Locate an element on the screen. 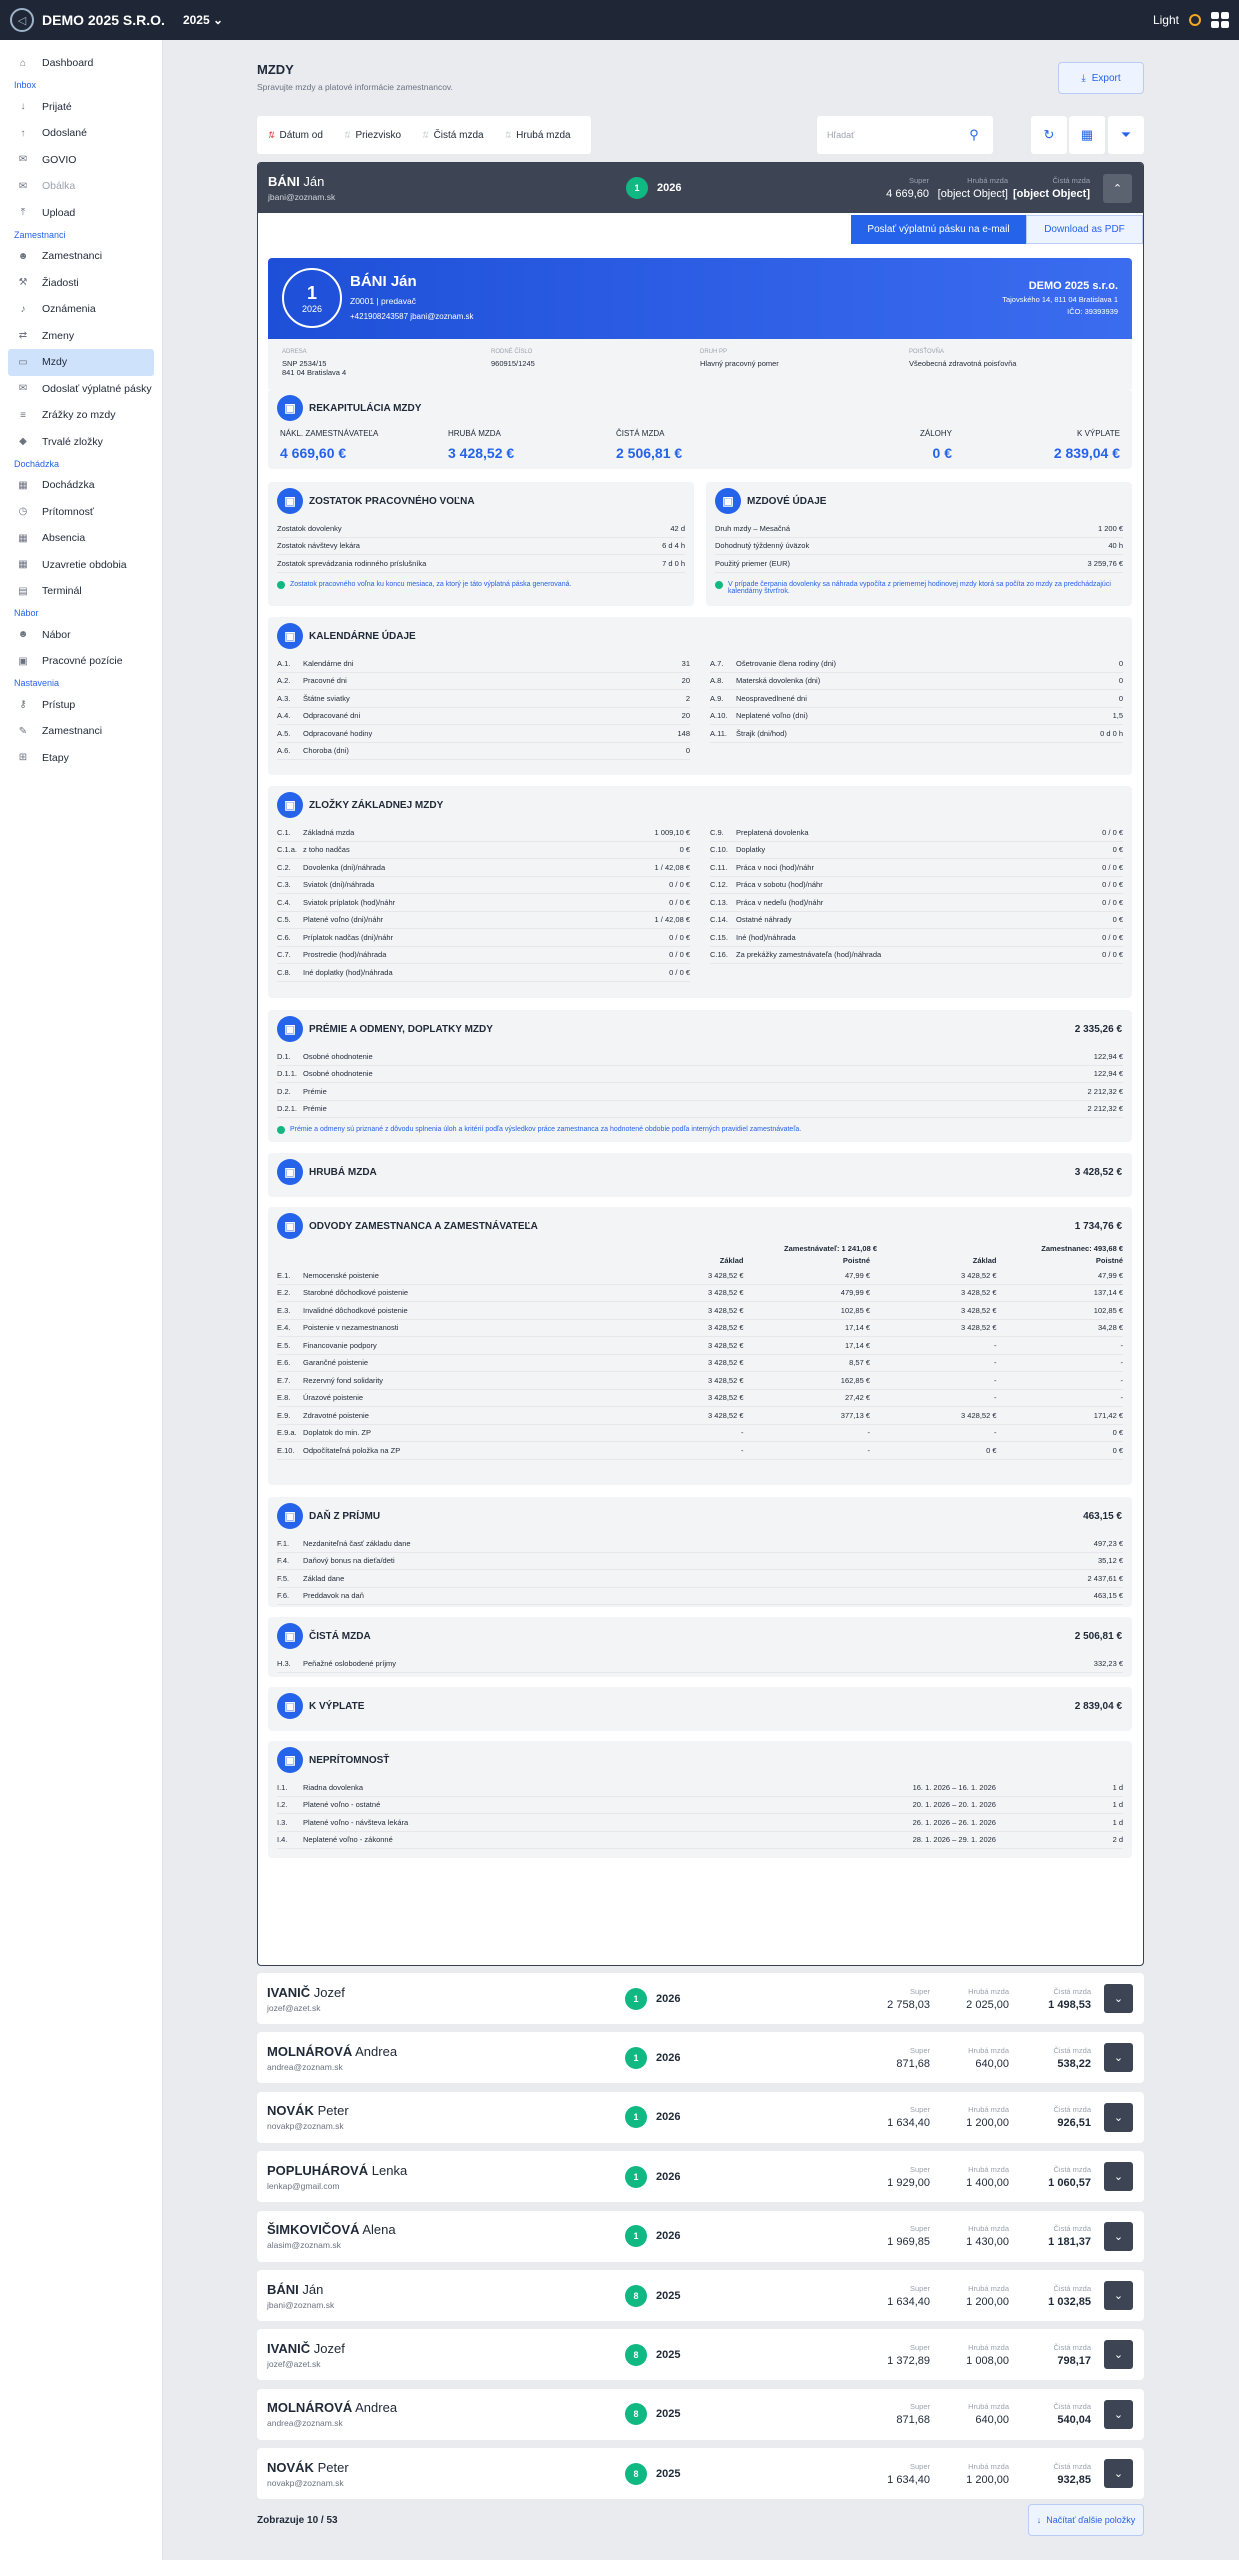  sidebar-item: ▣ Pracovné pozície is located at coordinates (77, 661).